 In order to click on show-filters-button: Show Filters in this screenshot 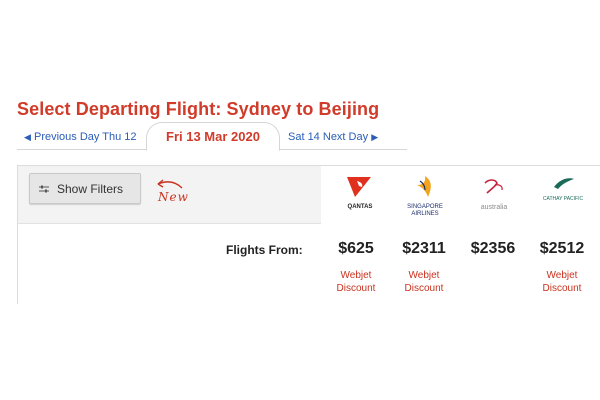, I will do `click(85, 188)`.